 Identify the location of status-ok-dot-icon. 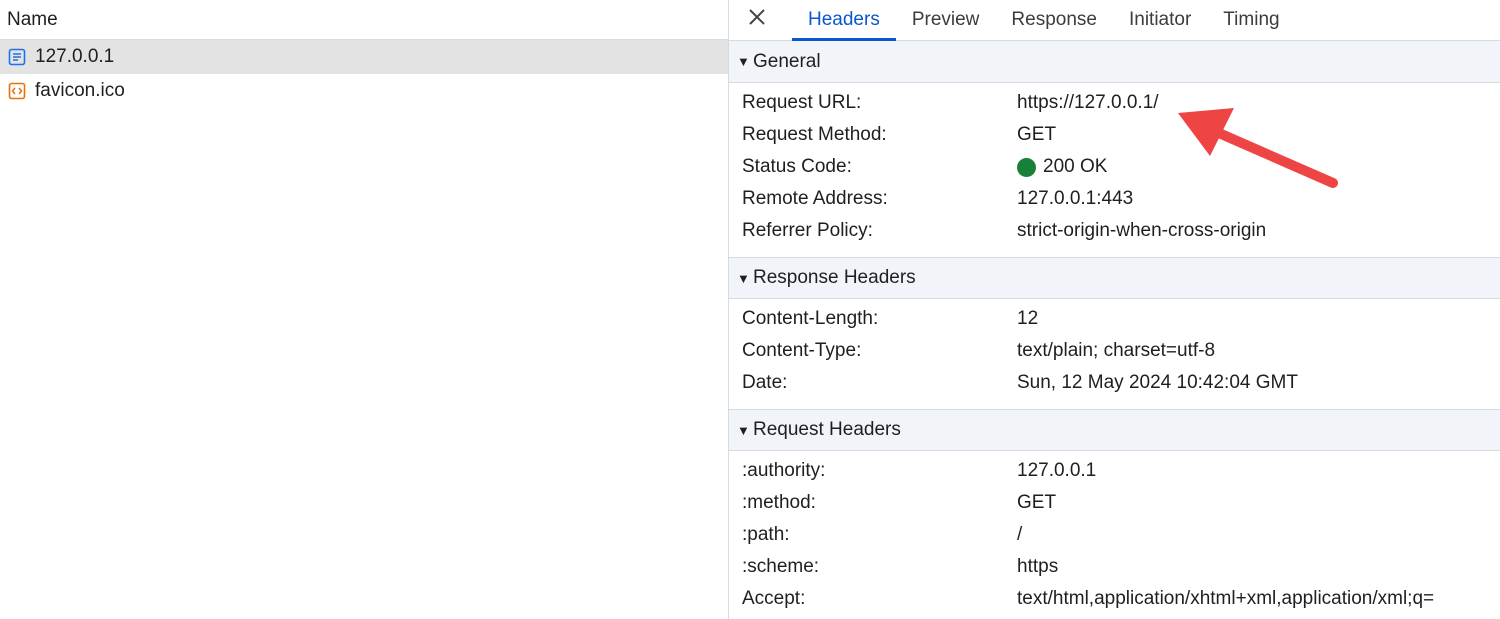
(1026, 167).